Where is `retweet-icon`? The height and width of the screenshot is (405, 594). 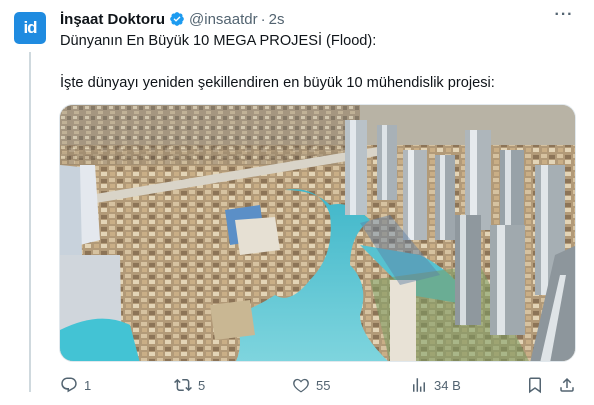
retweet-icon is located at coordinates (183, 385).